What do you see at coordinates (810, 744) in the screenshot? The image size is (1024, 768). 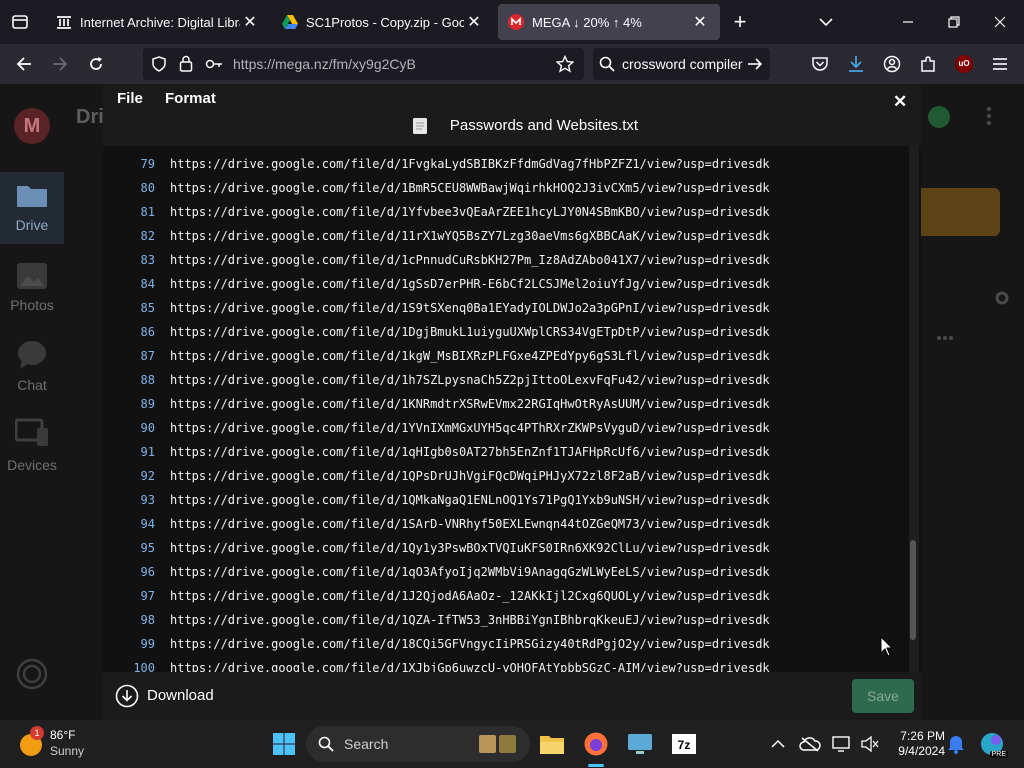 I see `onedrive-icon` at bounding box center [810, 744].